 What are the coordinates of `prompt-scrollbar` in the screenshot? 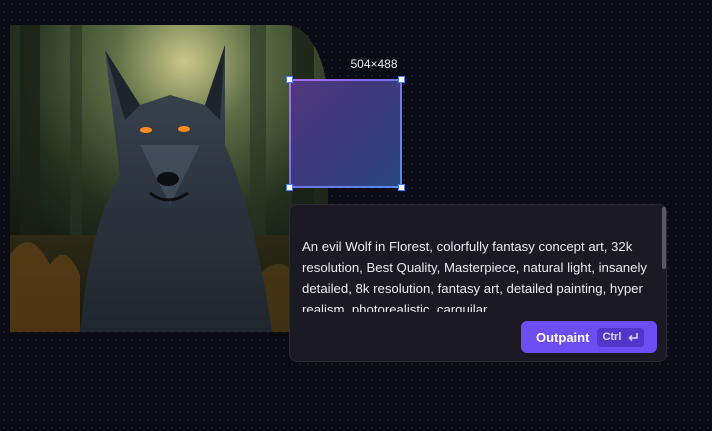 It's located at (664, 238).